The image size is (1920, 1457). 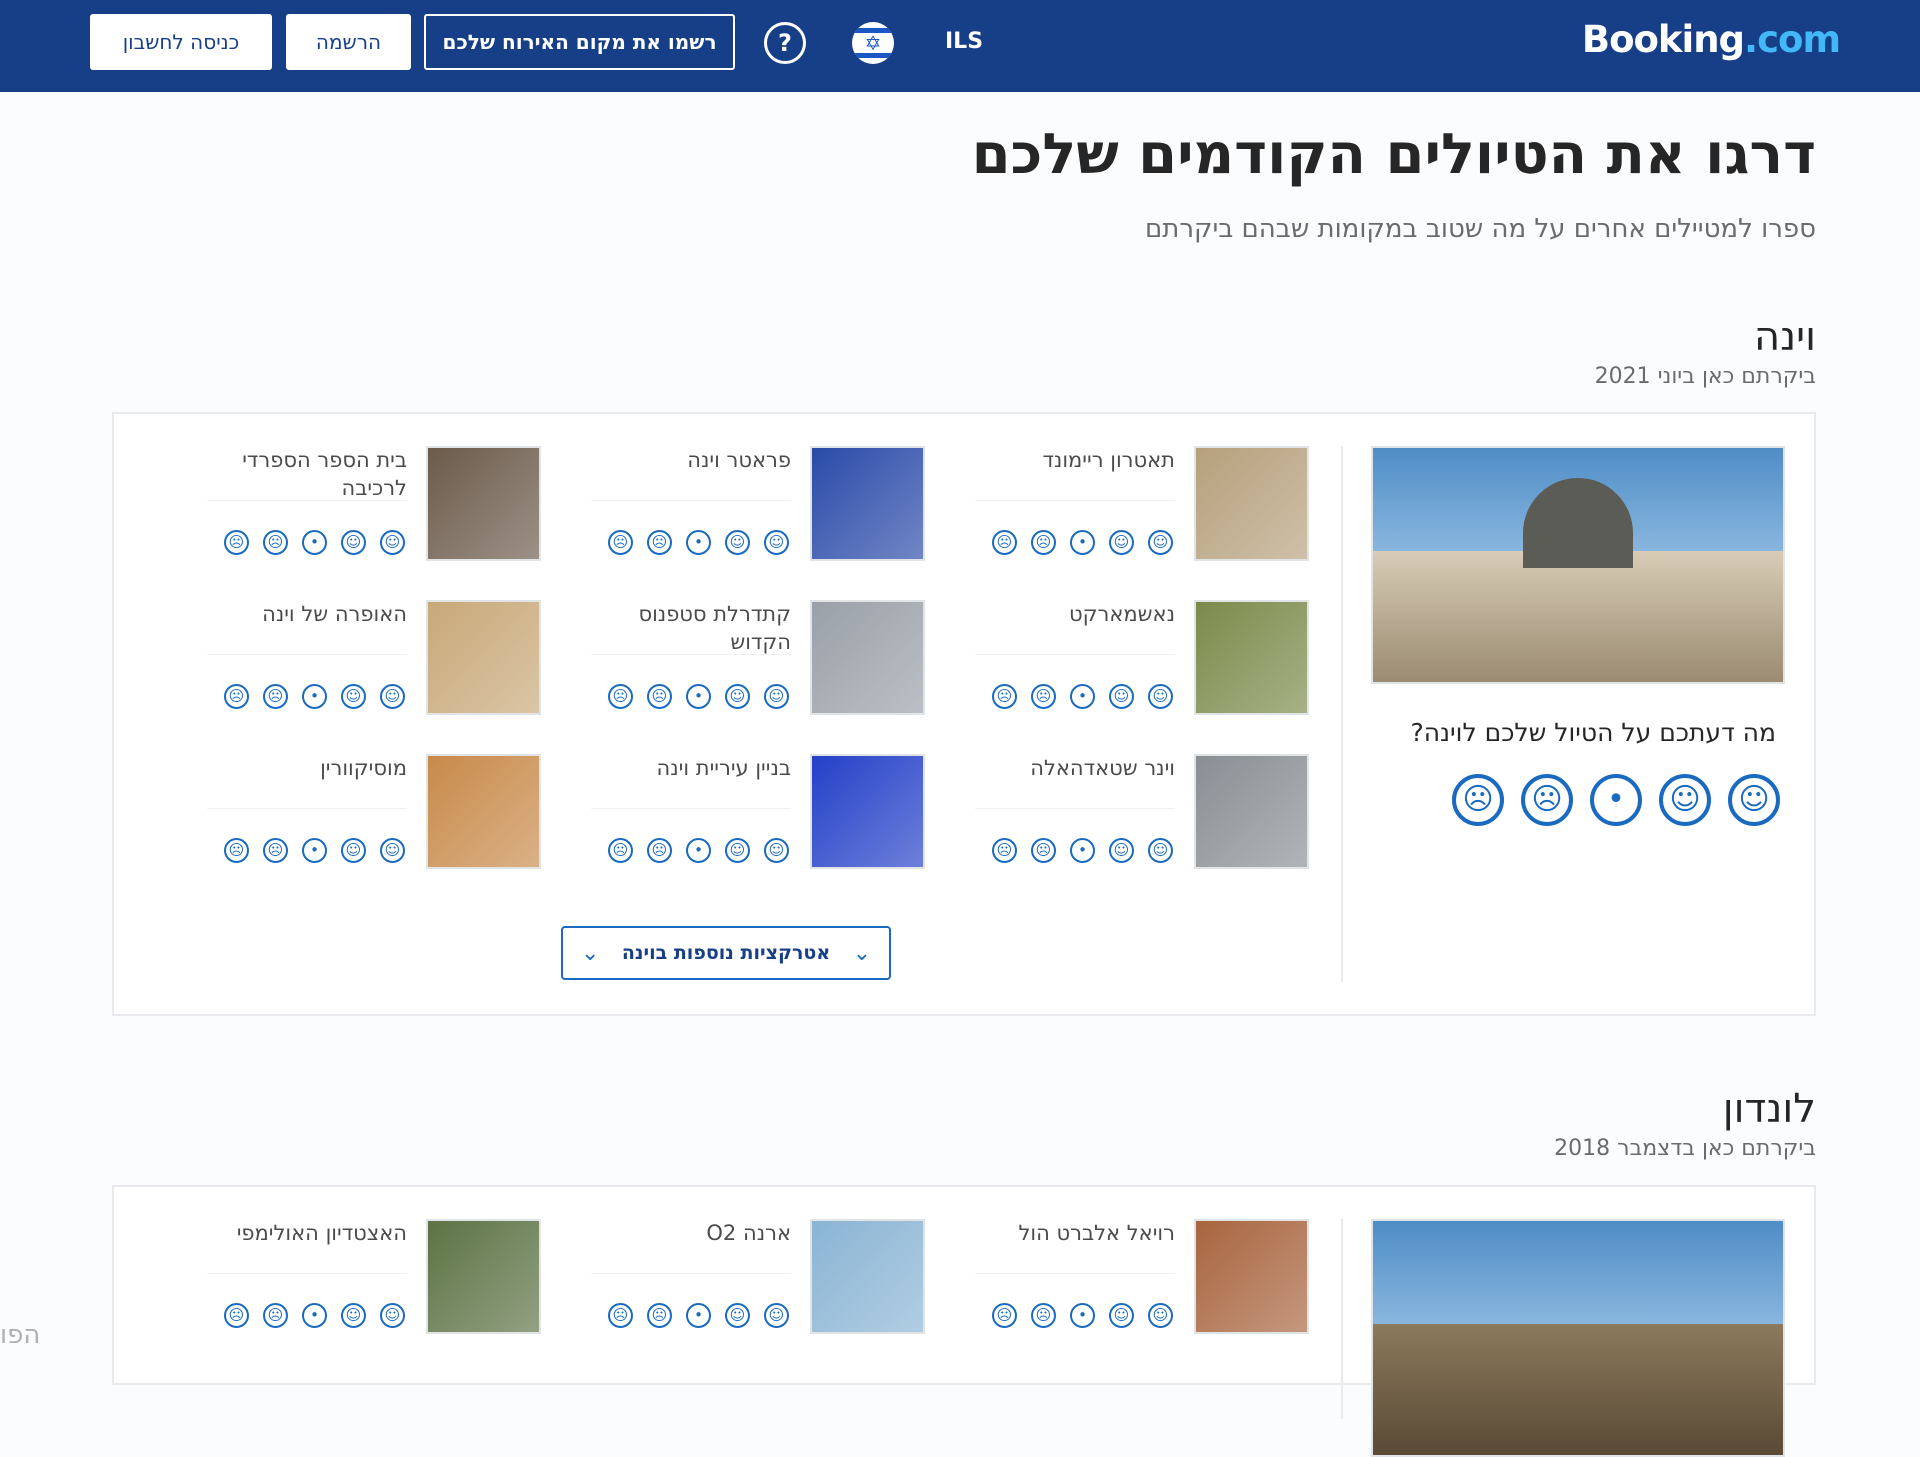 I want to click on register-button: הרשמה, so click(x=348, y=42).